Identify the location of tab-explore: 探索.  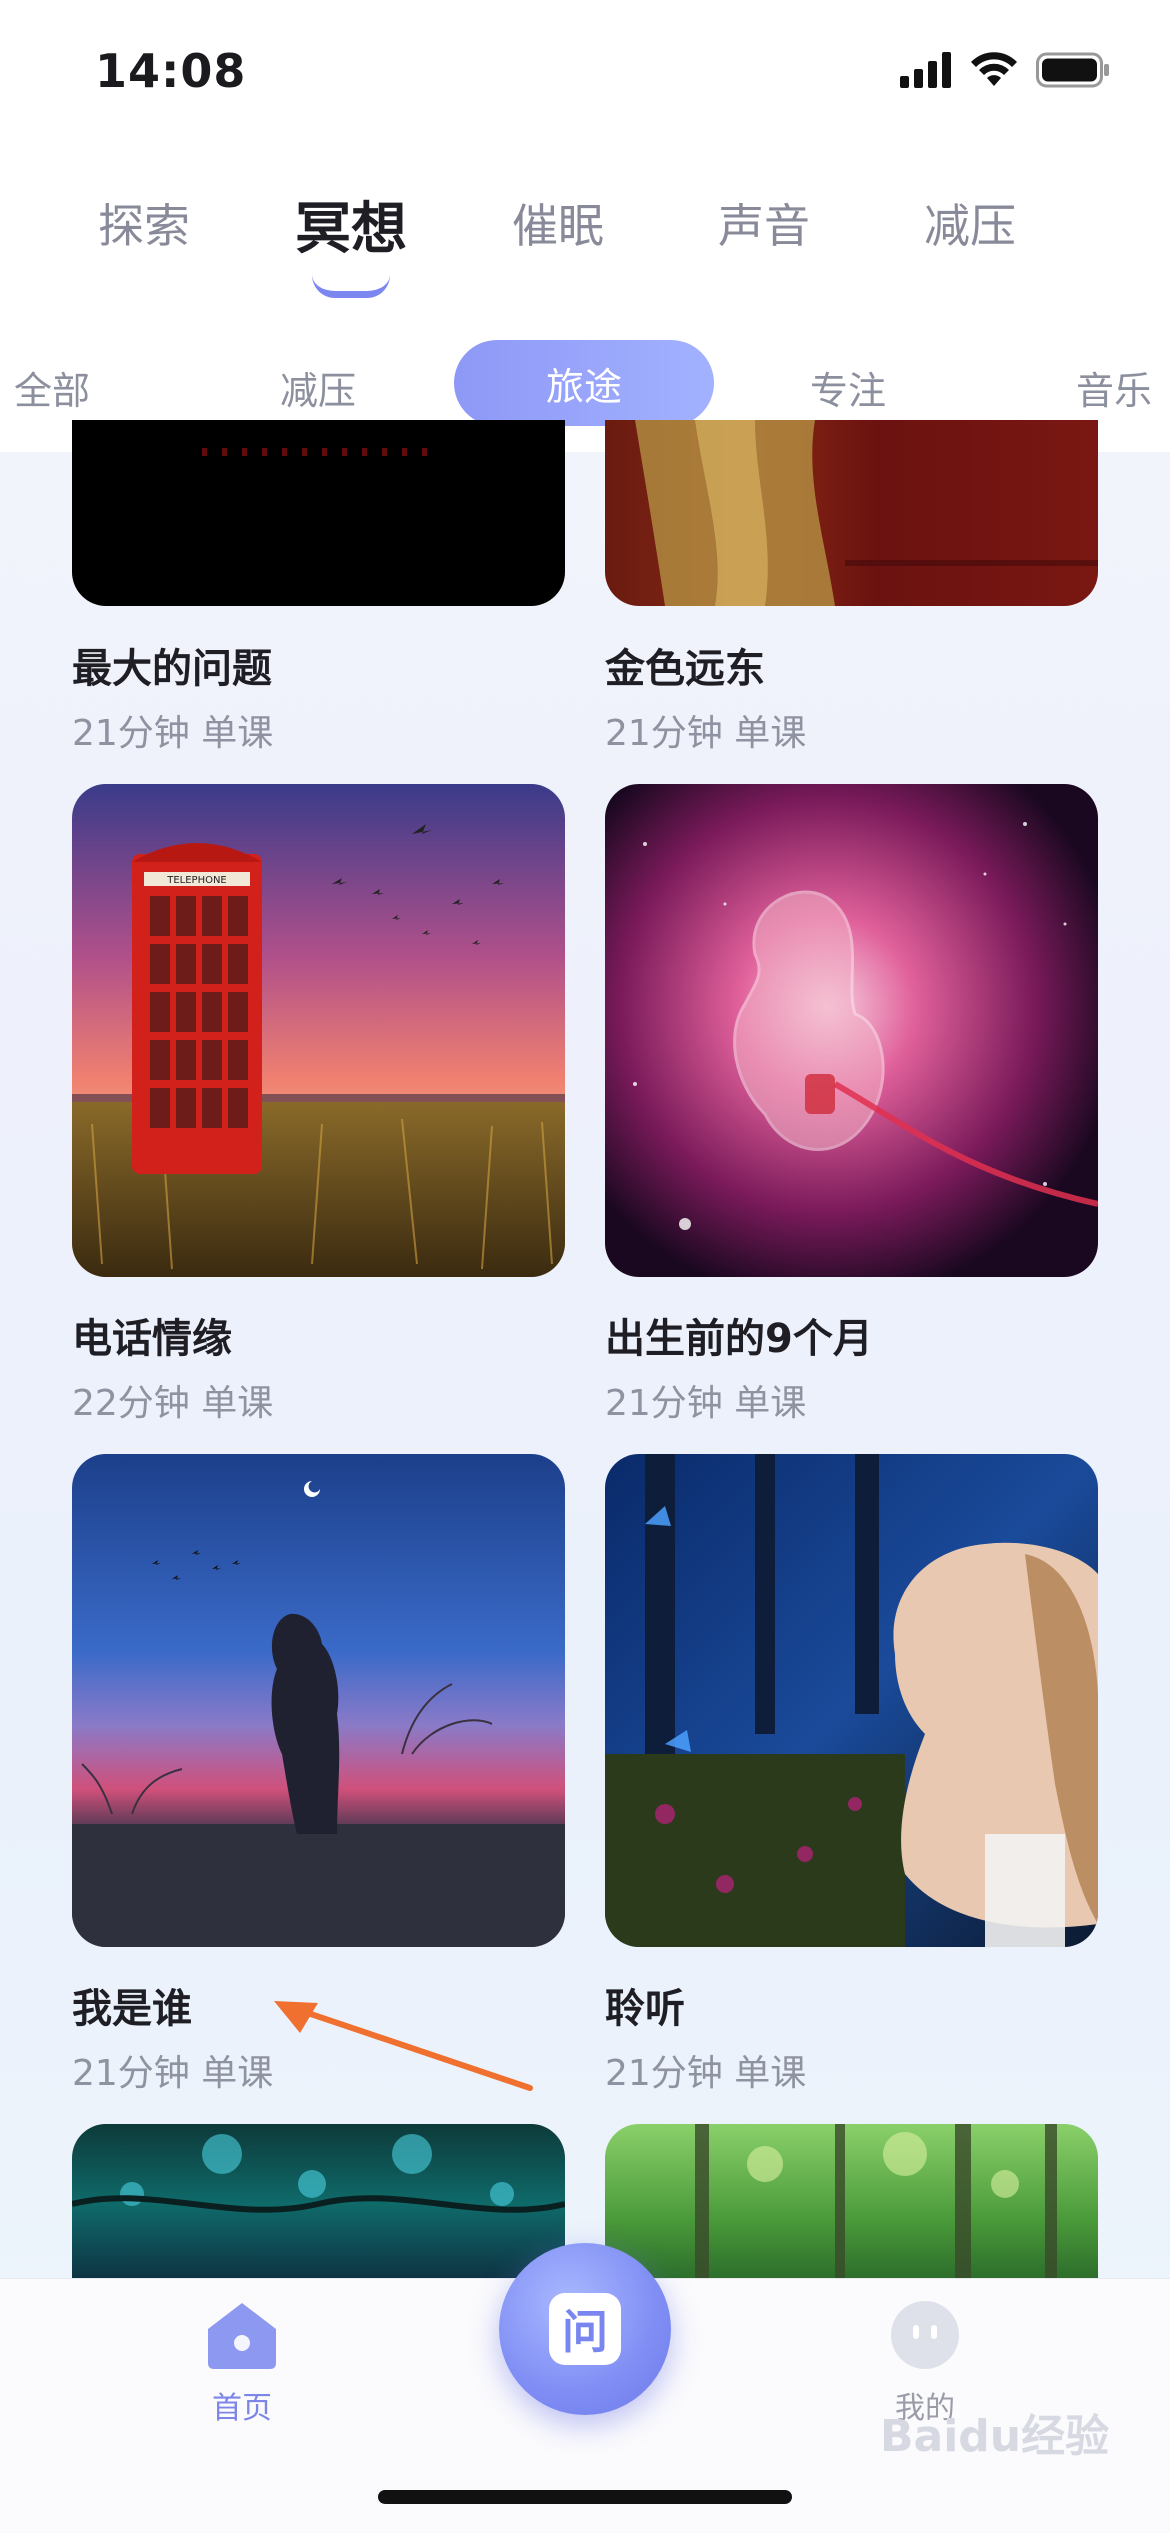
(144, 223).